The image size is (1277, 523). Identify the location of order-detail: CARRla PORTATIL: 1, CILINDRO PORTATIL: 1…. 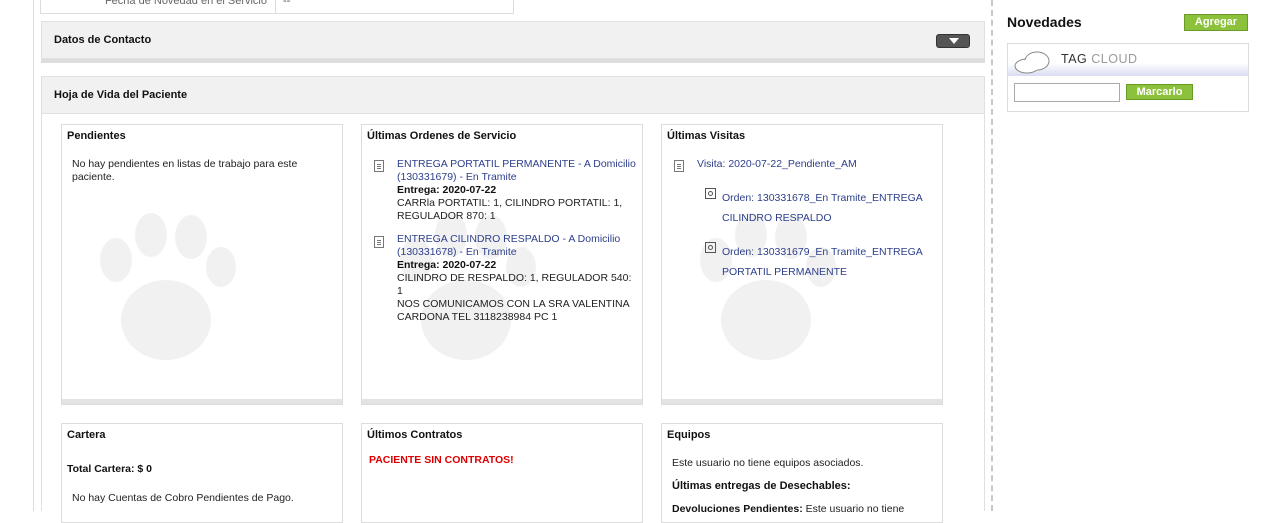
(510, 203).